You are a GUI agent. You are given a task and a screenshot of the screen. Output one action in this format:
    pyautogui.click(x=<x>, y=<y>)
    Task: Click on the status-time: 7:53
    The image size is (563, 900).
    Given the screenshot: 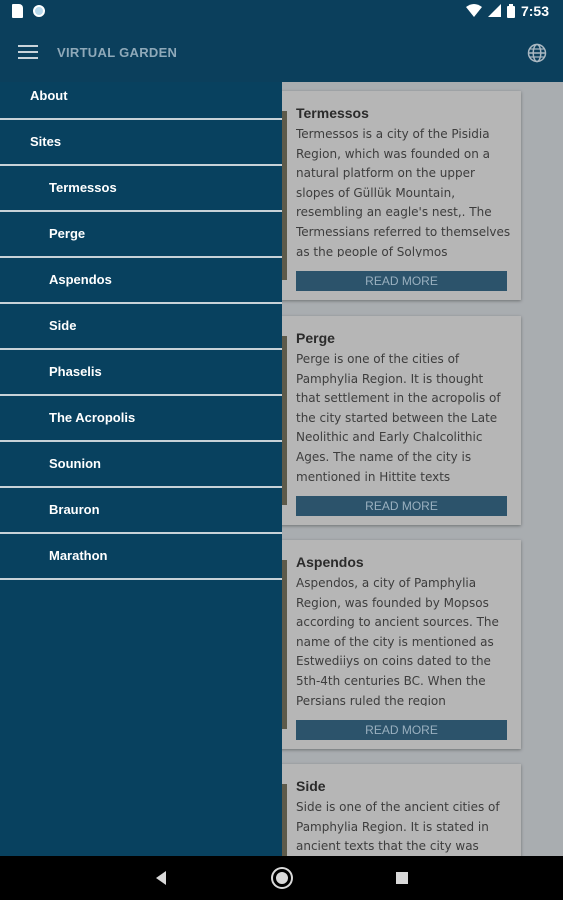 What is the action you would take?
    pyautogui.click(x=534, y=11)
    